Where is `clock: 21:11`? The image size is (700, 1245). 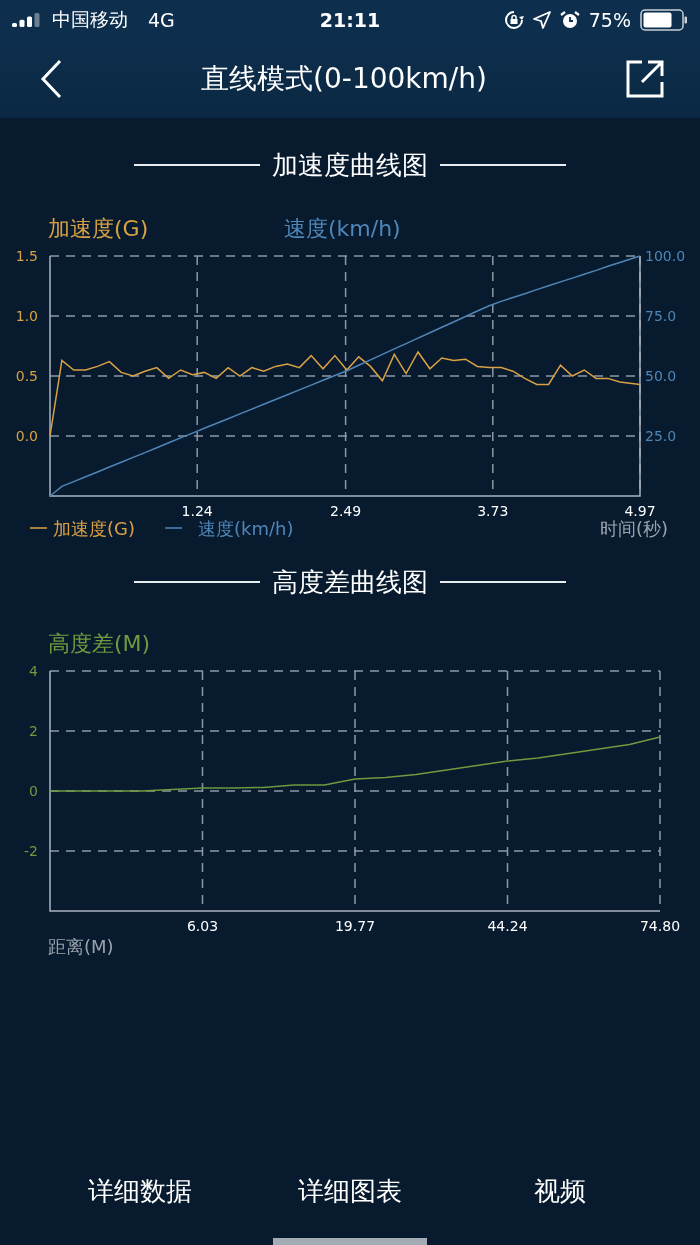
clock: 21:11 is located at coordinates (350, 20).